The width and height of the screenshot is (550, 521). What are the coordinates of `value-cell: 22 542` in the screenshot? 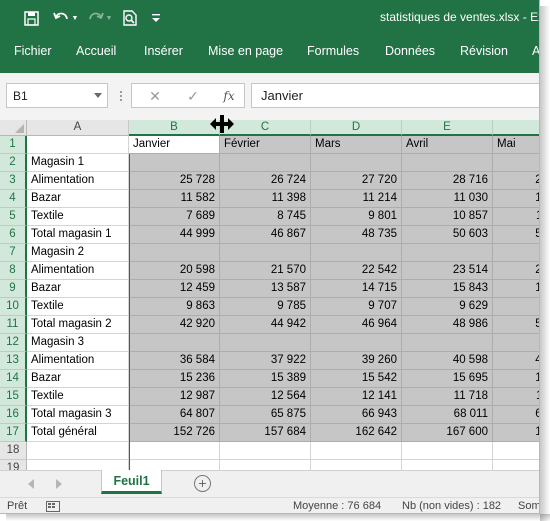 It's located at (356, 271).